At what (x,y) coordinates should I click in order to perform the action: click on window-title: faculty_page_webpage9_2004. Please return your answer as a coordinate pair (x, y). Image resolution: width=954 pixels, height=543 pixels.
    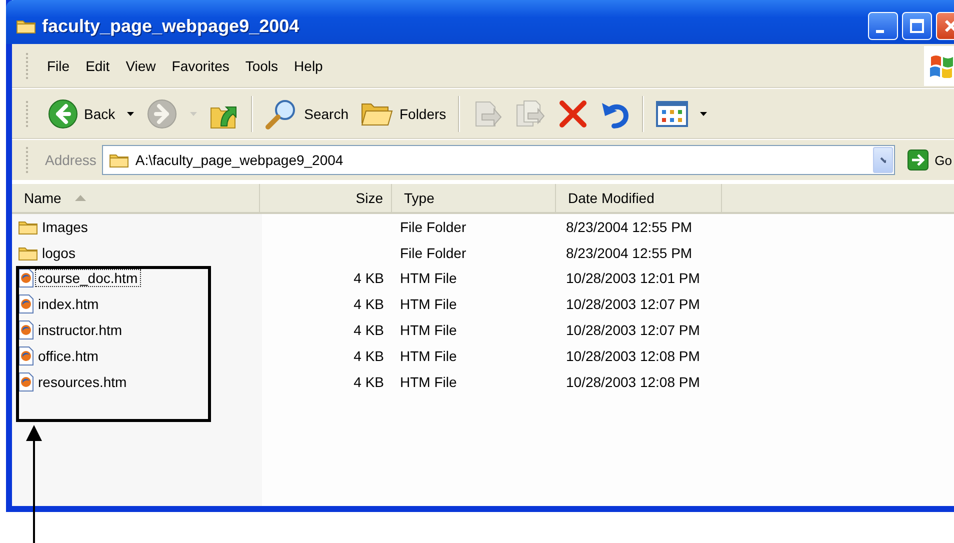
    Looking at the image, I should click on (171, 26).